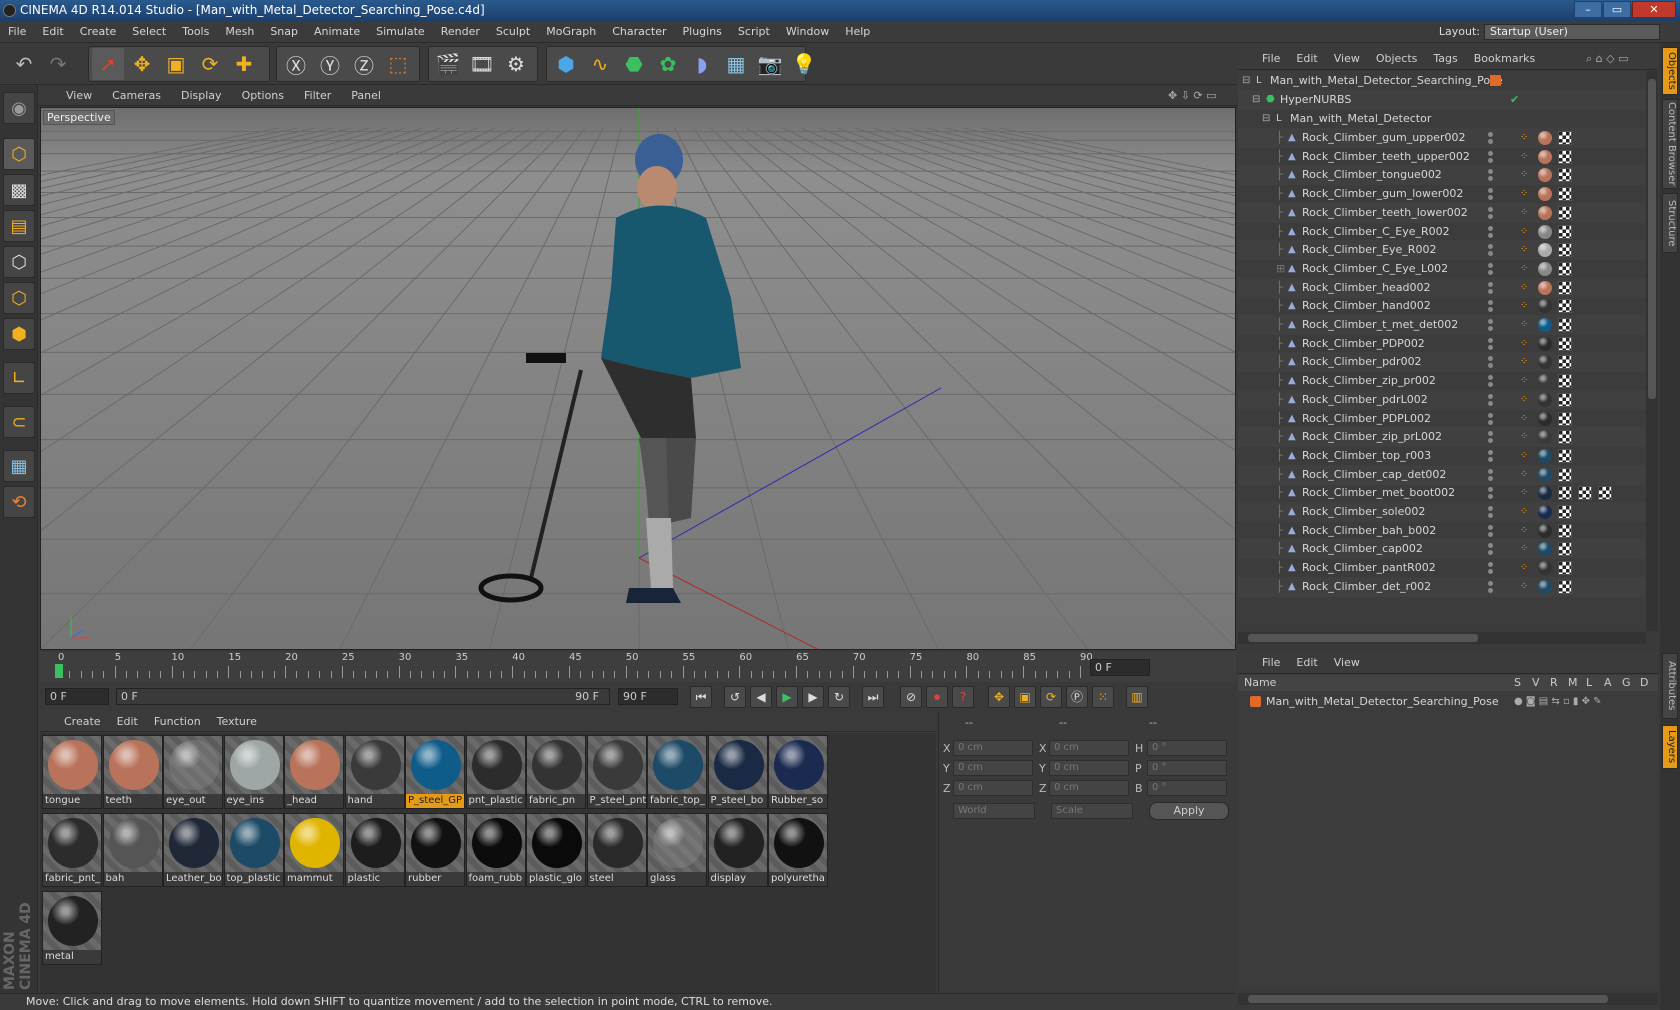  I want to click on material-tile: eye_out, so click(193, 772).